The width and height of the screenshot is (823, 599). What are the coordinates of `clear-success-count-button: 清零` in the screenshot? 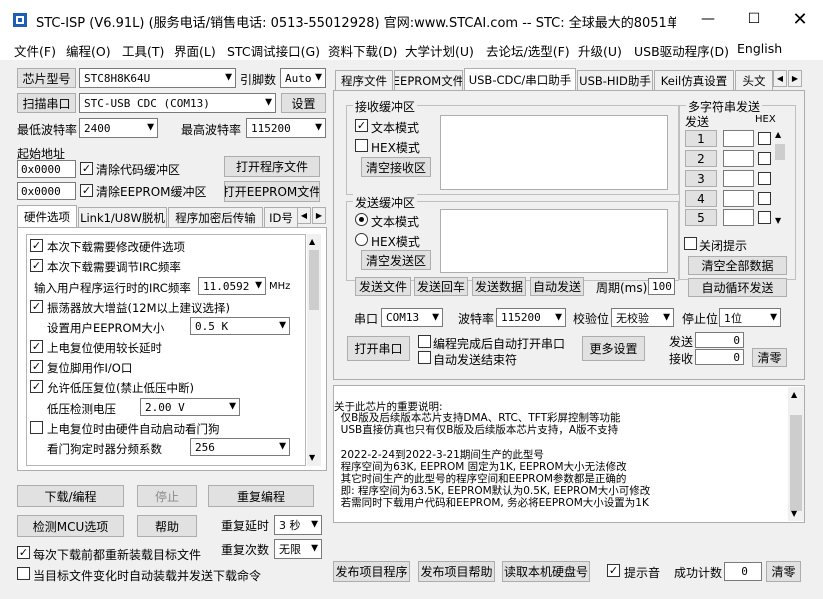 It's located at (783, 571).